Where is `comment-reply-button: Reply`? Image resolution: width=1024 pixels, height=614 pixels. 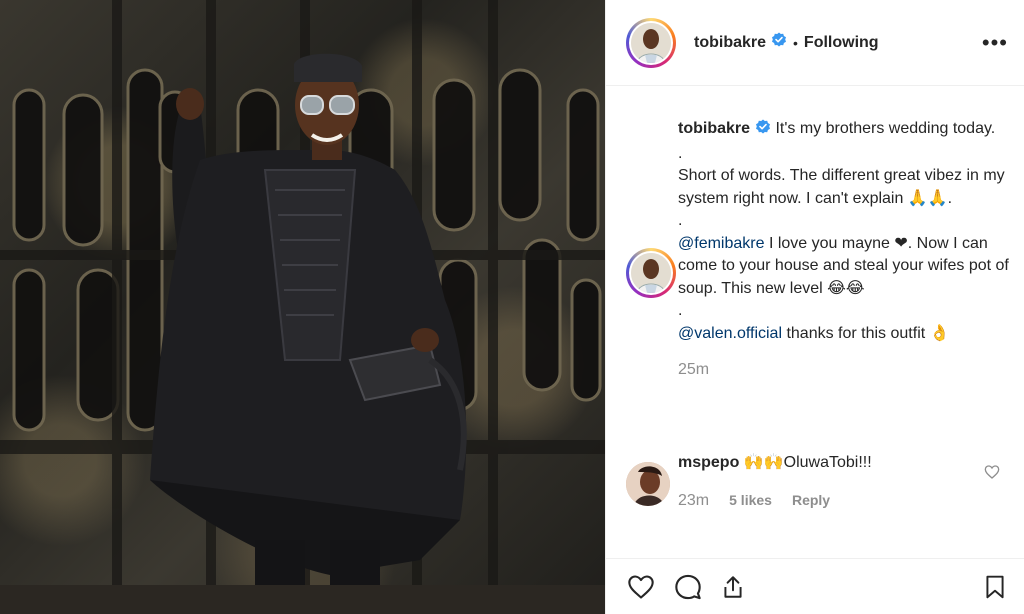
comment-reply-button: Reply is located at coordinates (811, 500).